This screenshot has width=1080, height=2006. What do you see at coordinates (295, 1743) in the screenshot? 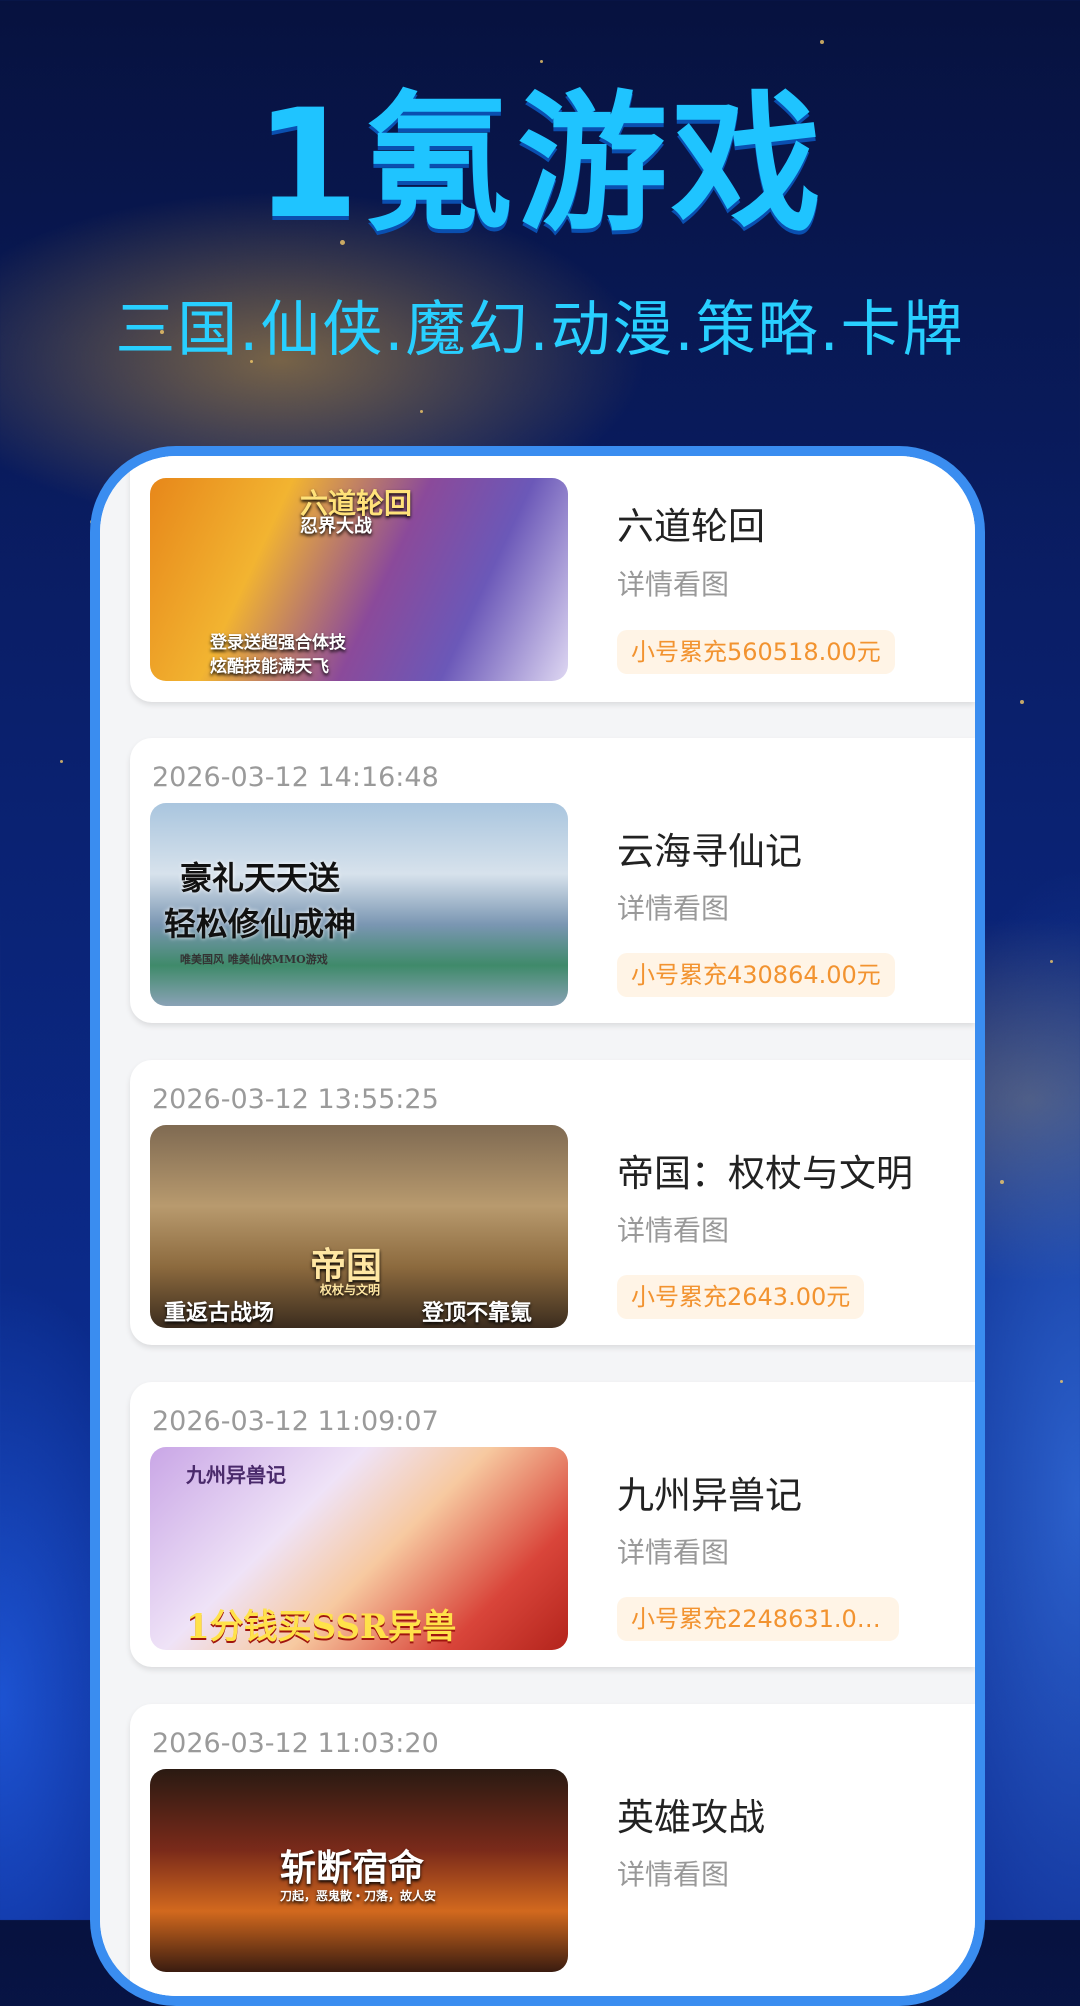
I see `timestamp: 2026-03-12 11:03:20` at bounding box center [295, 1743].